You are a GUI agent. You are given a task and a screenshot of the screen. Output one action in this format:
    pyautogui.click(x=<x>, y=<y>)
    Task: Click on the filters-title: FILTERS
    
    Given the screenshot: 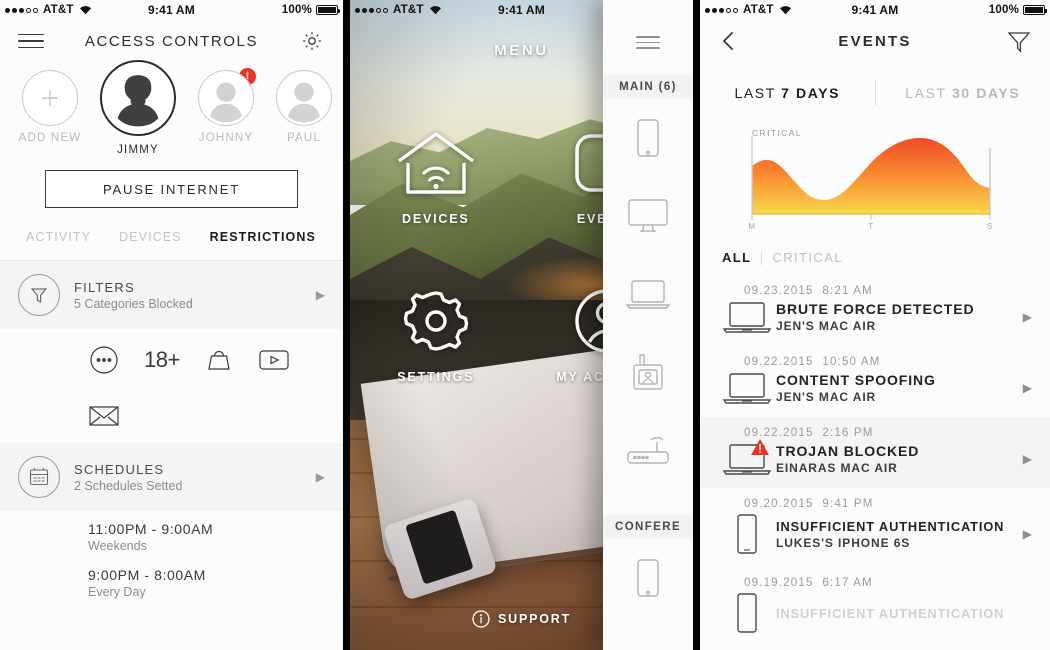 What is the action you would take?
    pyautogui.click(x=104, y=287)
    